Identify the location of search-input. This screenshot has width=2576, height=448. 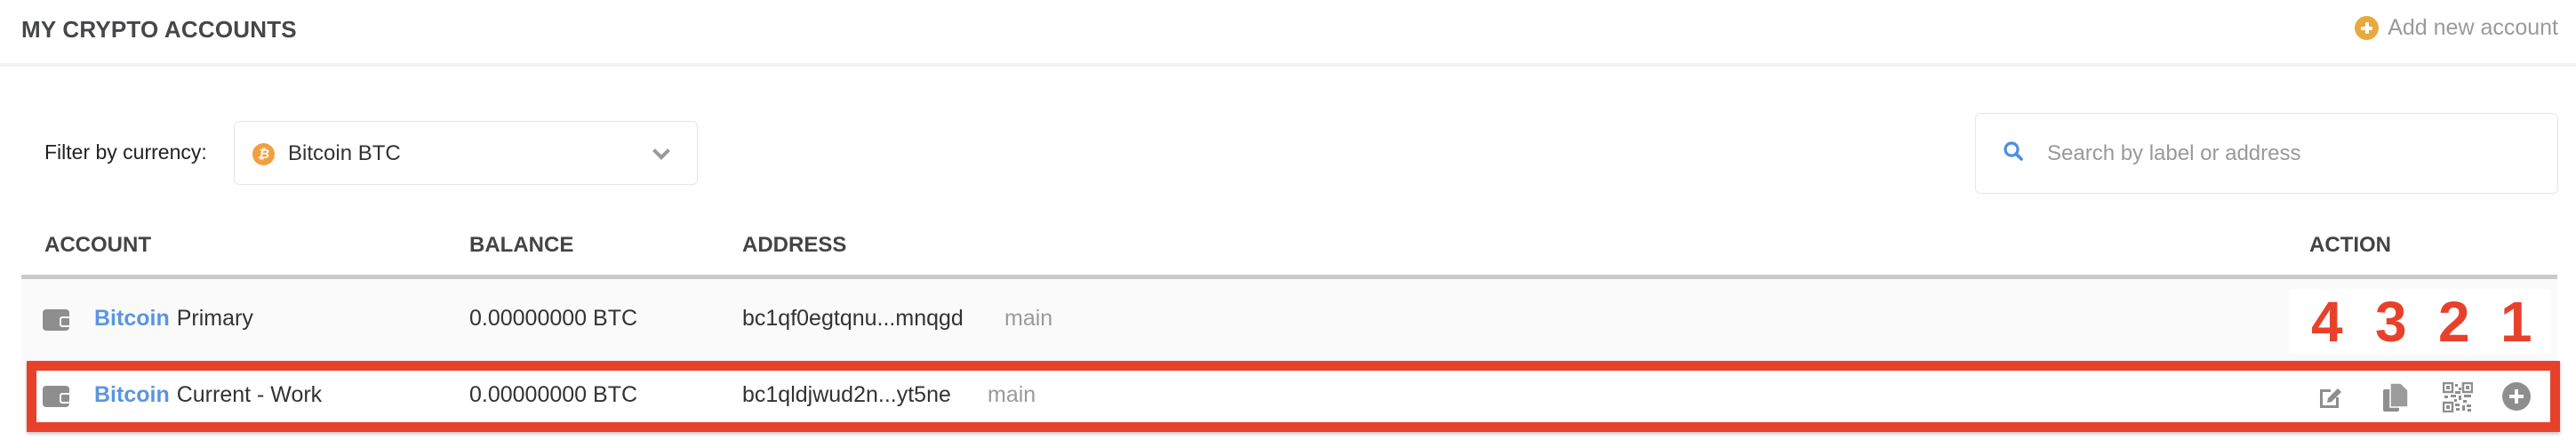
(2287, 154).